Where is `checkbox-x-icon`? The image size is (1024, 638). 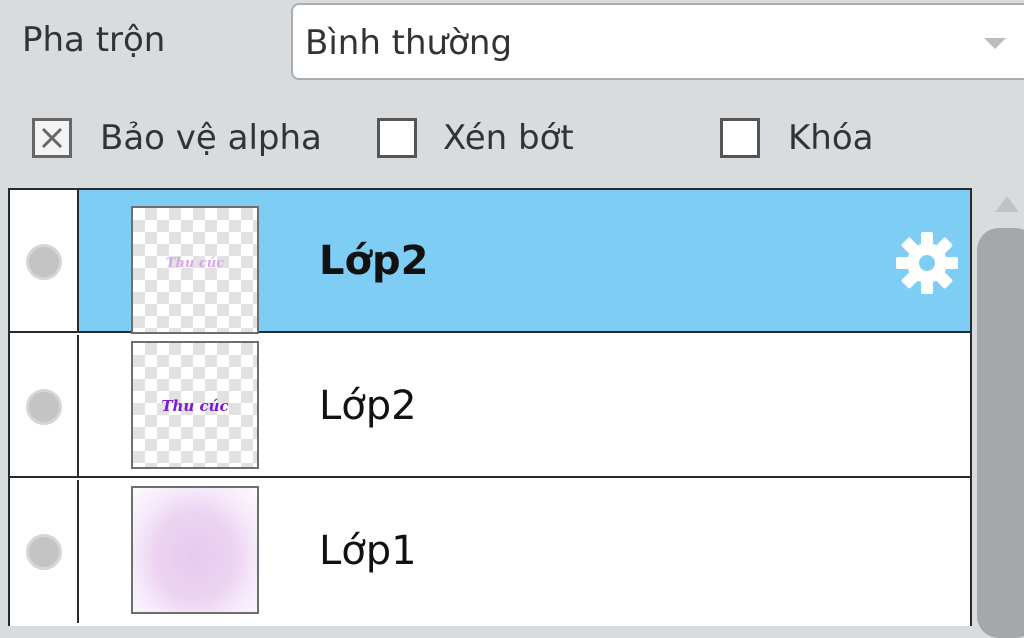 checkbox-x-icon is located at coordinates (52, 138).